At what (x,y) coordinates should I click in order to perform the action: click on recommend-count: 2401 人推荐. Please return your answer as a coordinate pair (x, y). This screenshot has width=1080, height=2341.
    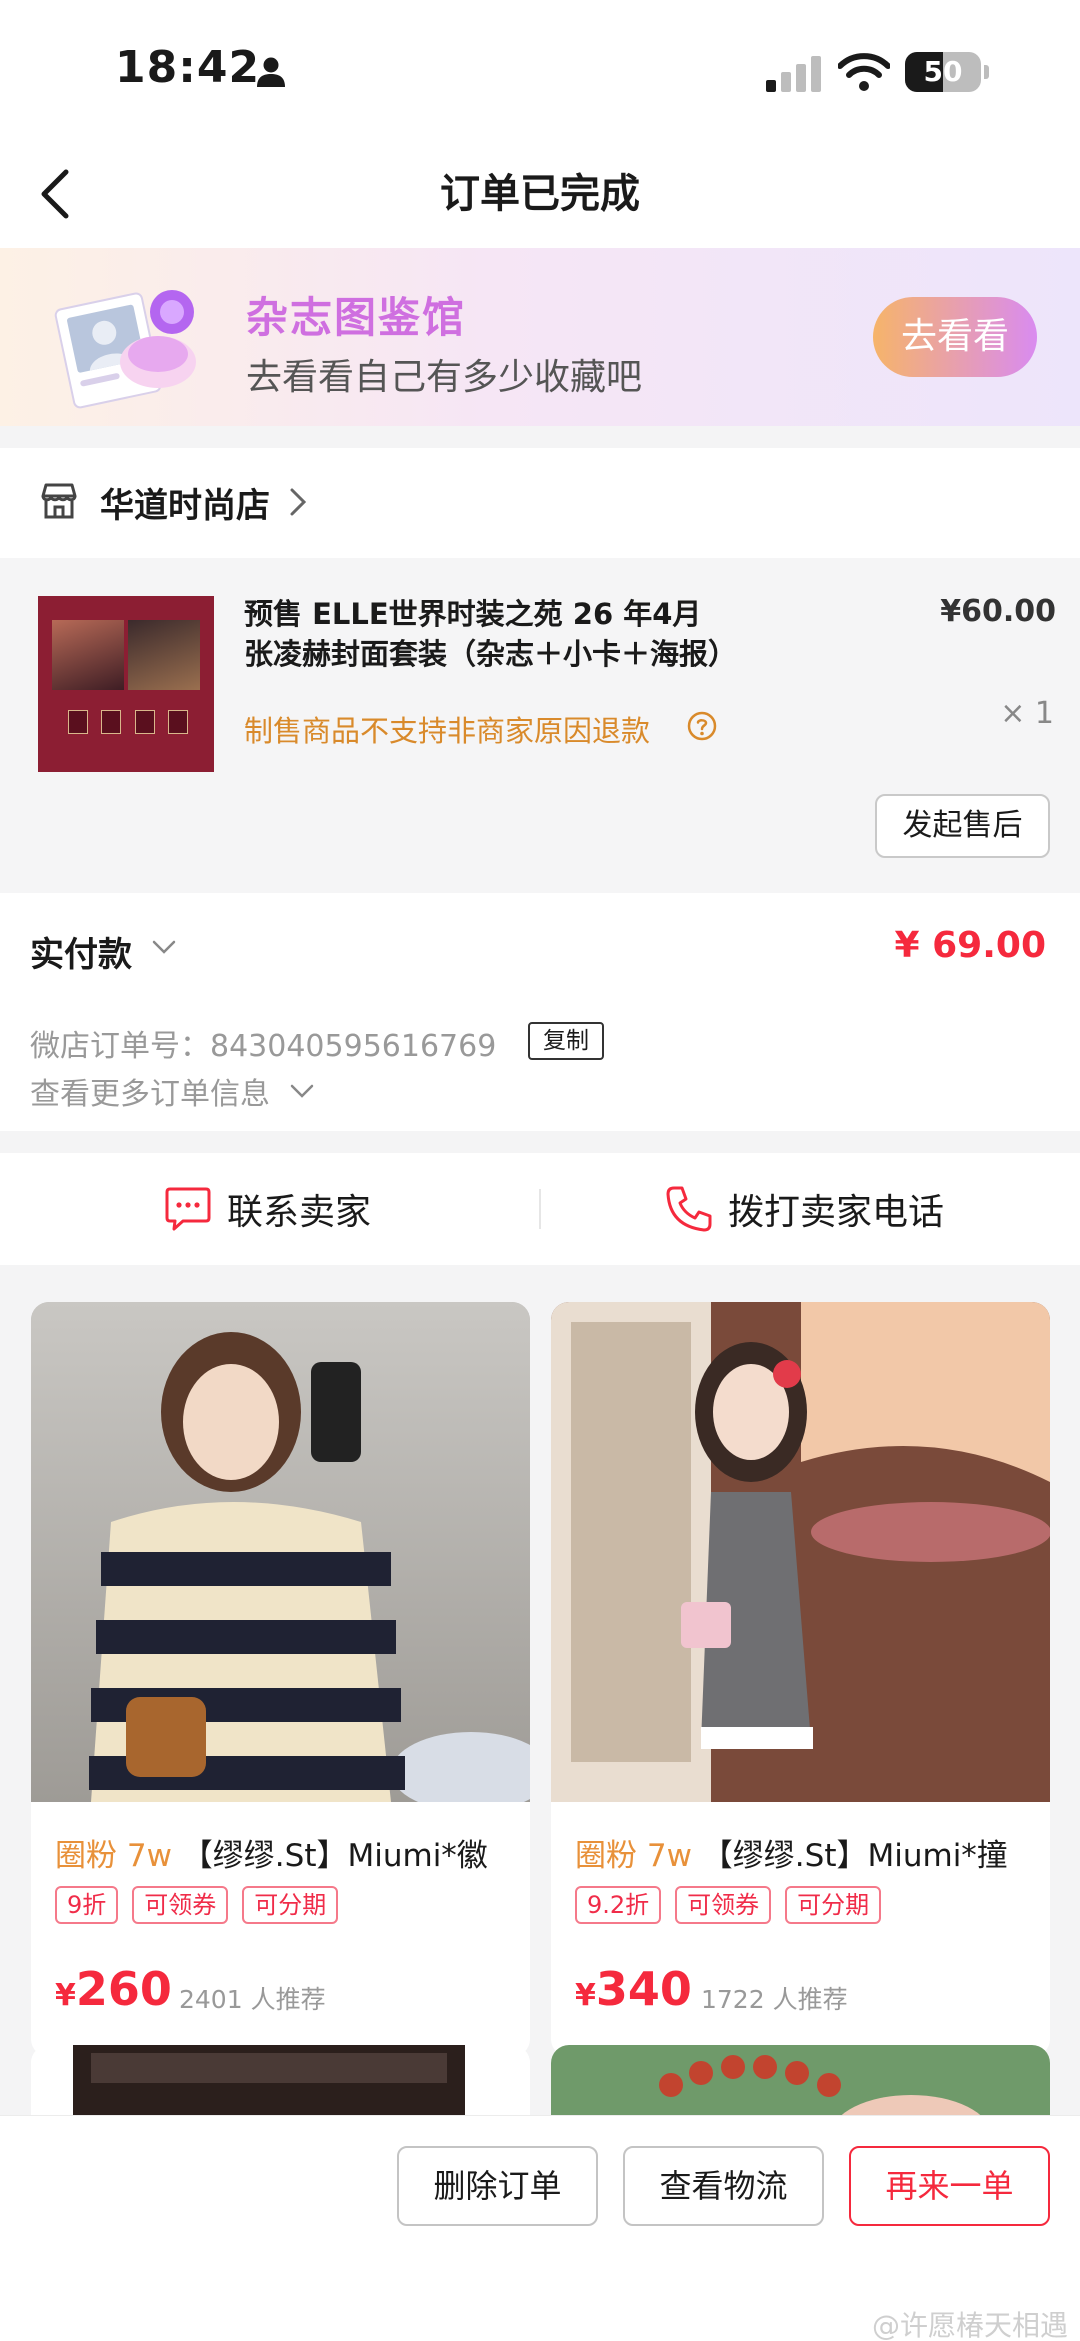
    Looking at the image, I should click on (252, 1999).